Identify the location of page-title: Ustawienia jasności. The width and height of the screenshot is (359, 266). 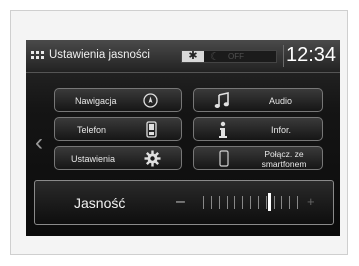
(99, 55).